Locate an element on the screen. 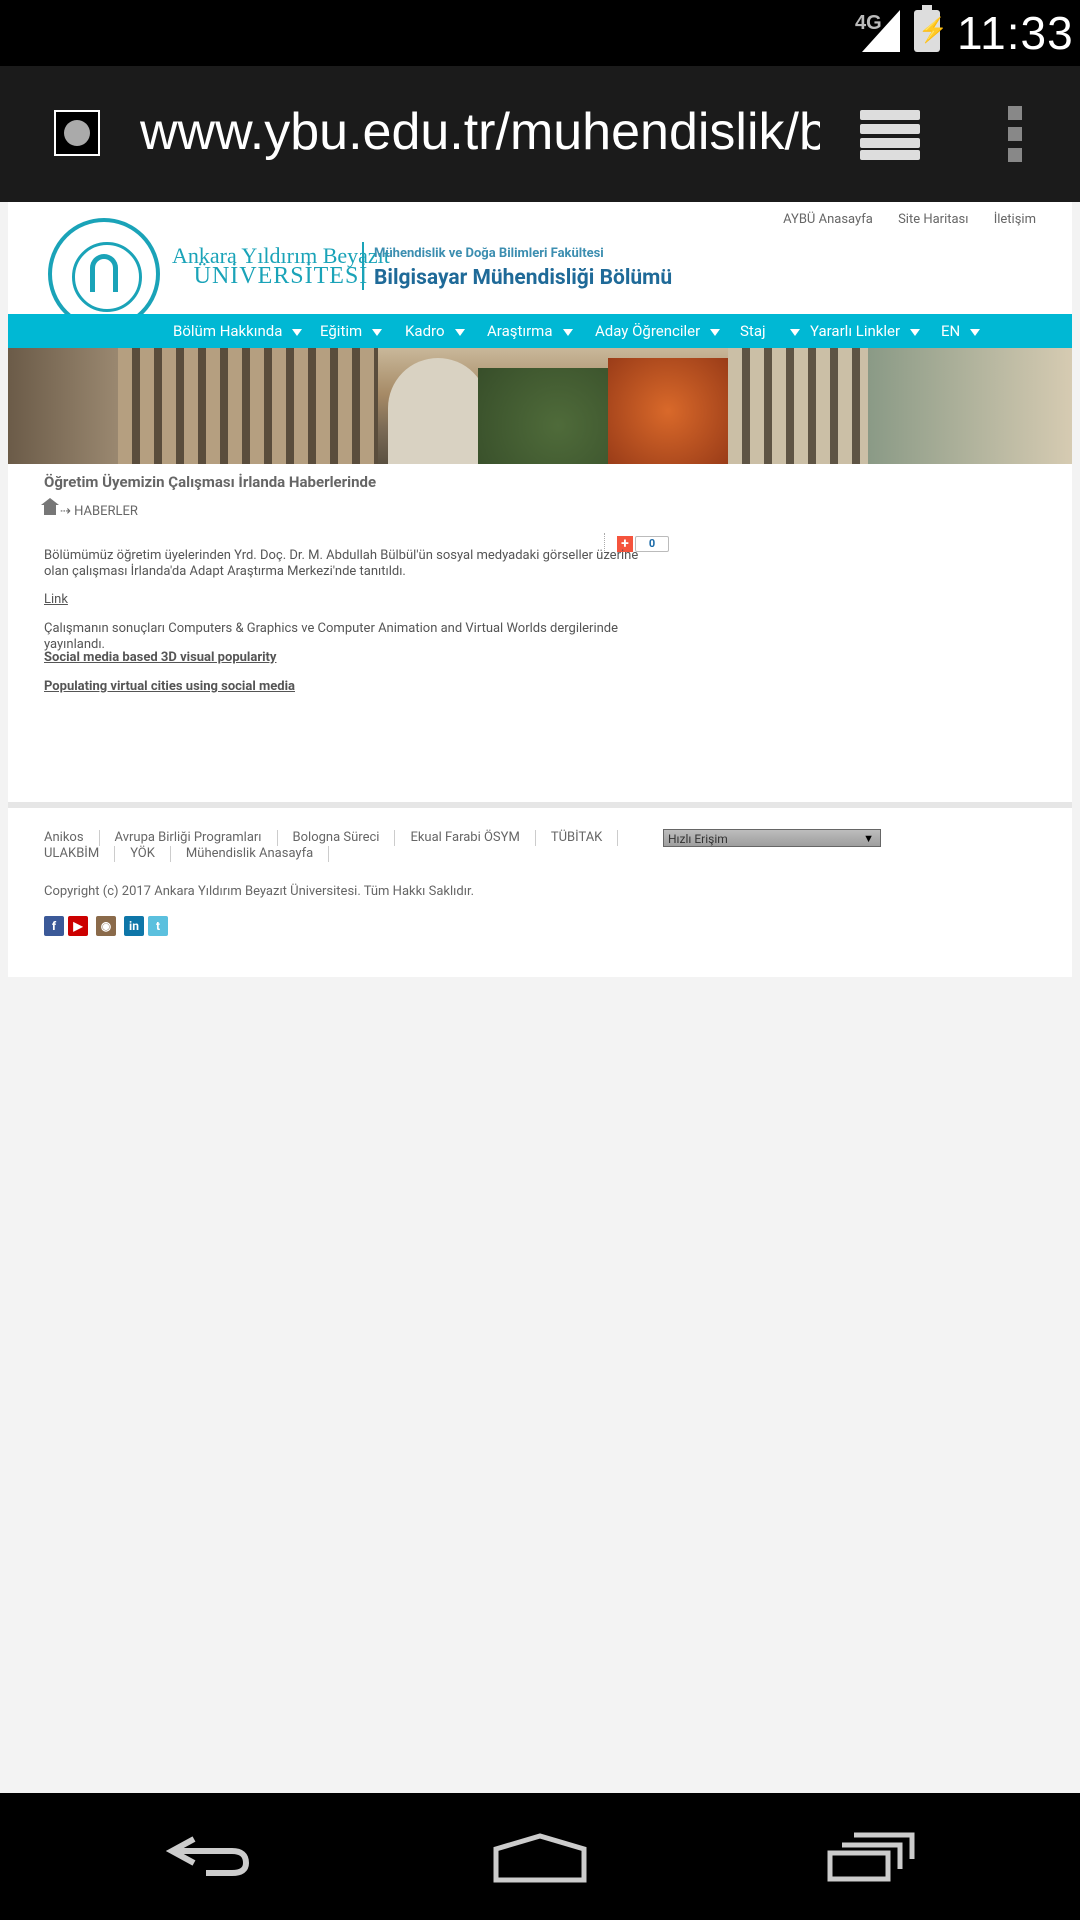  nav-item-language: EN is located at coordinates (961, 332).